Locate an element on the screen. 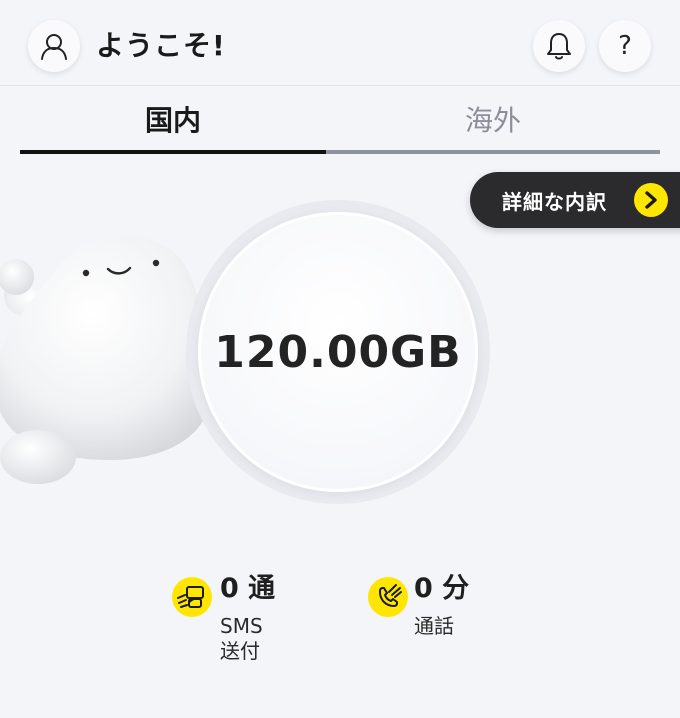 Image resolution: width=680 pixels, height=718 pixels. tab-overseas: 海外 is located at coordinates (493, 121).